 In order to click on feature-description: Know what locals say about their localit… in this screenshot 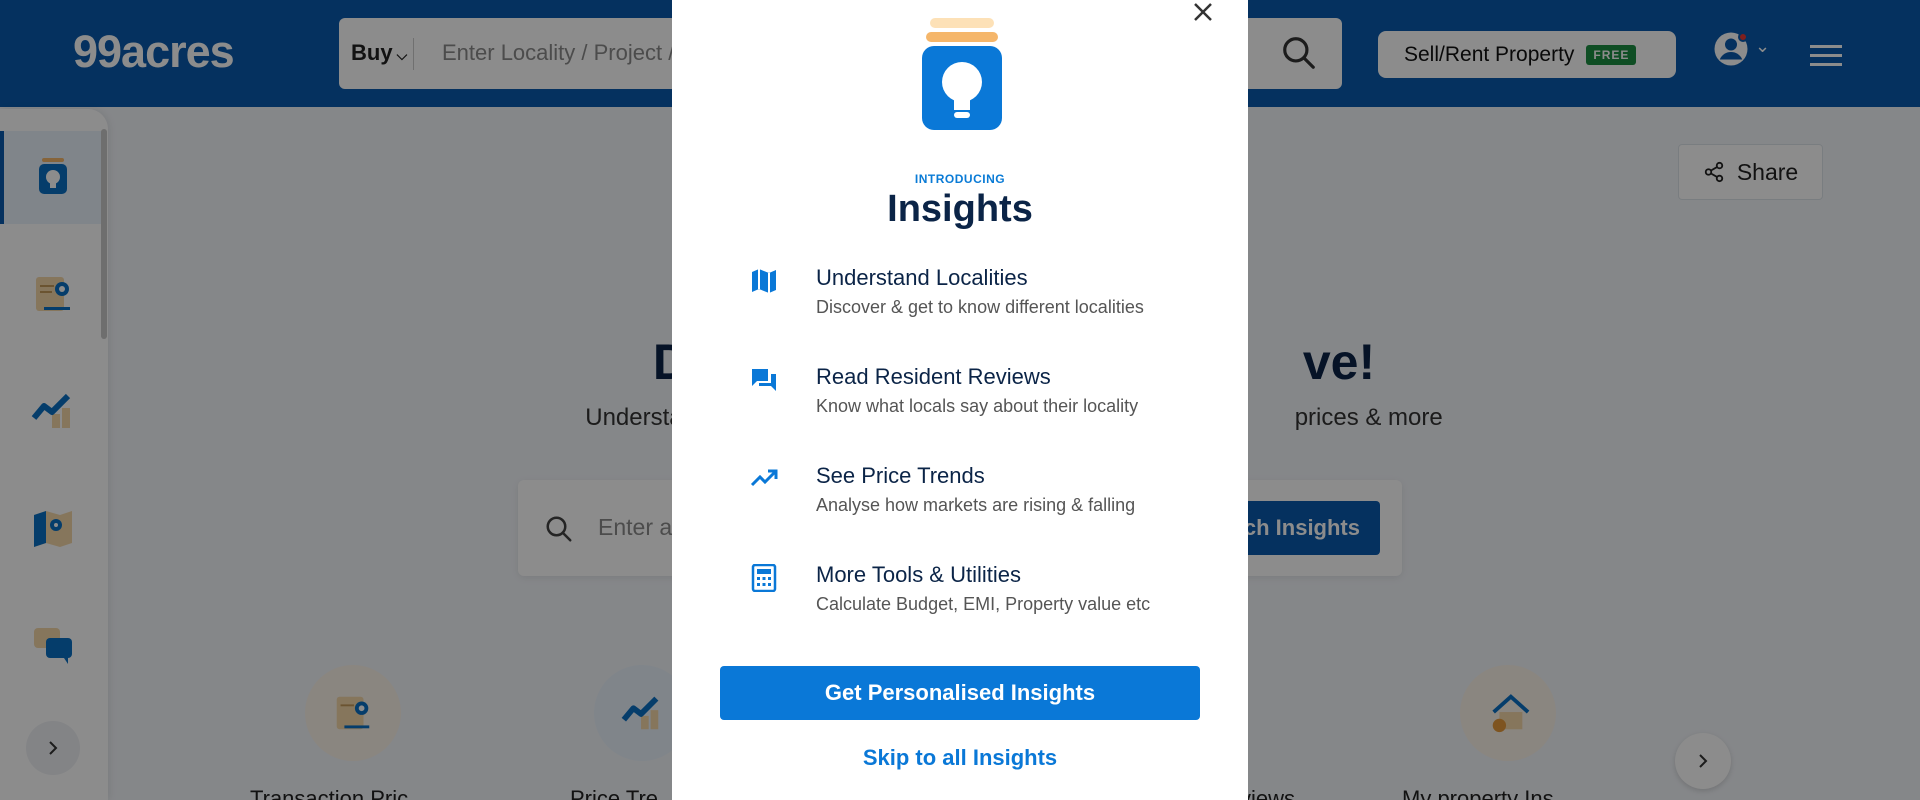, I will do `click(977, 406)`.